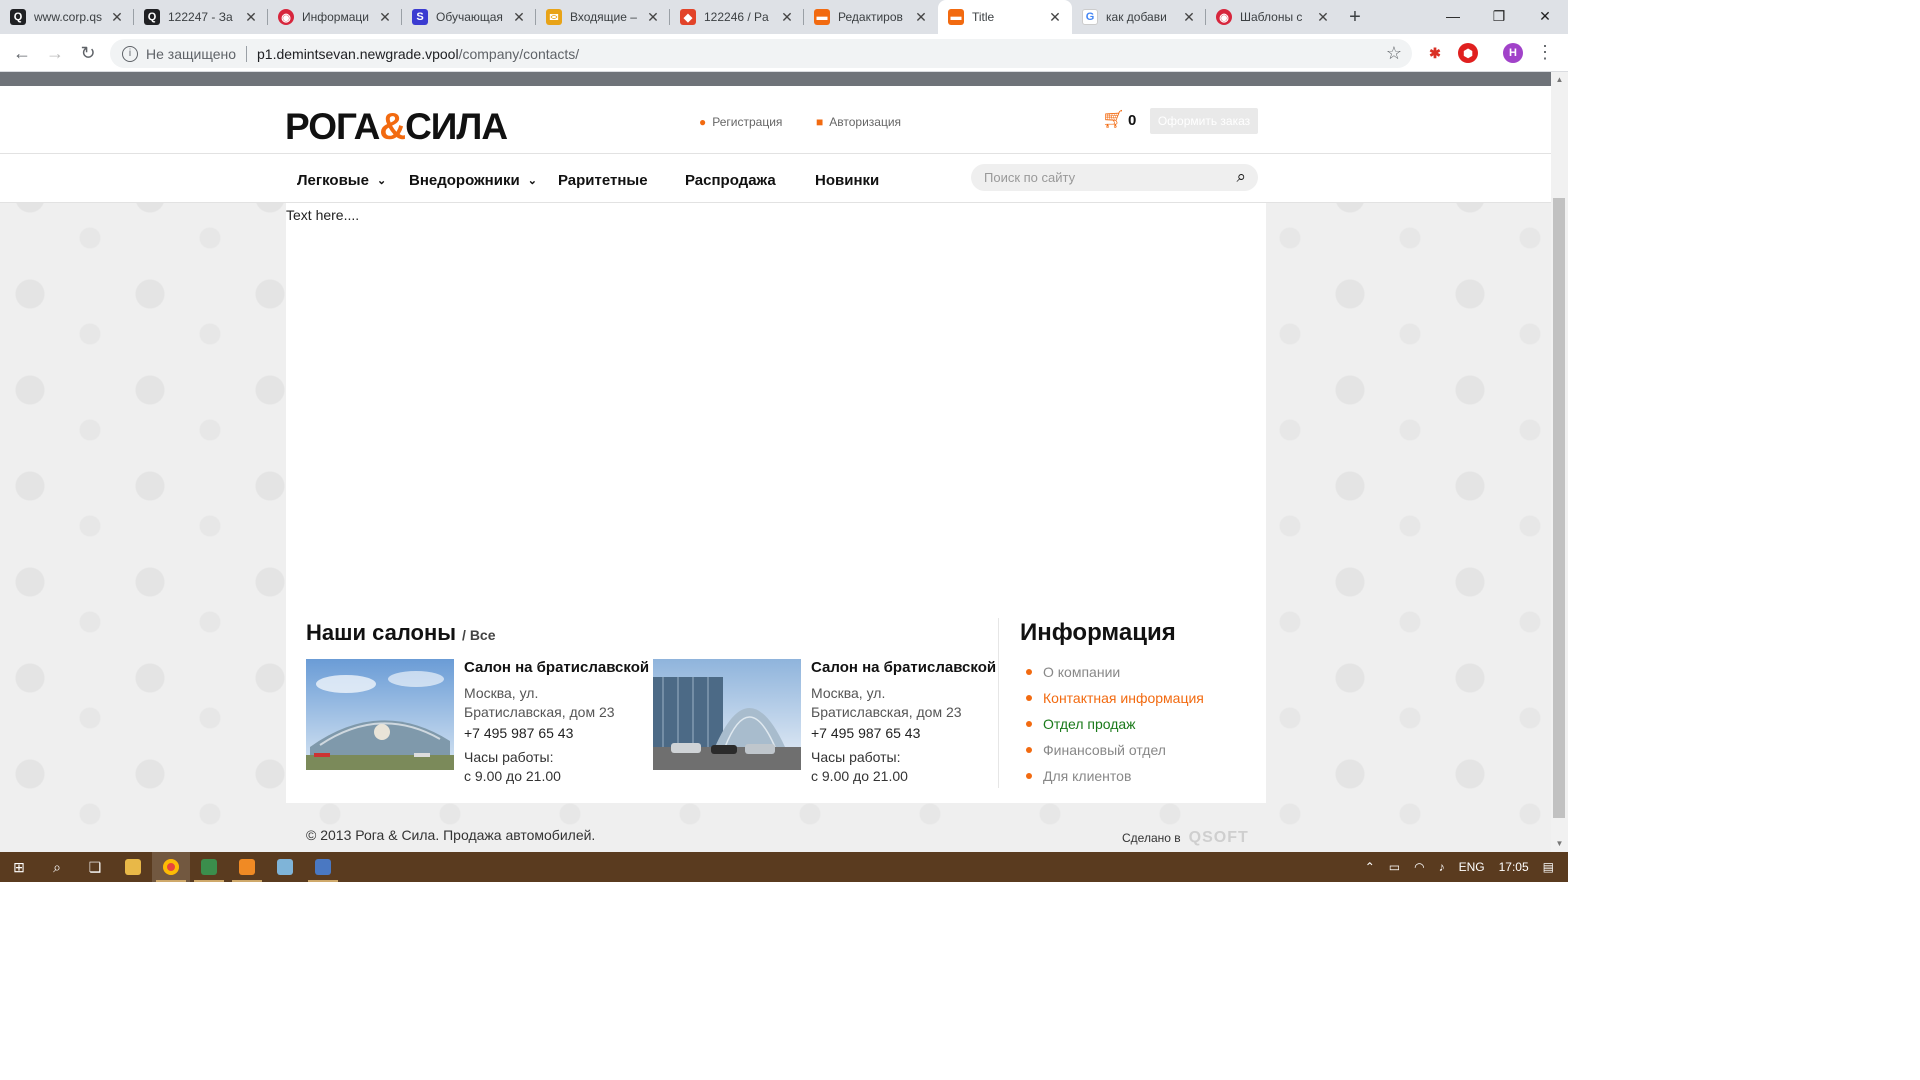 The image size is (1920, 1080). I want to click on back-icon: ←, so click(22, 53).